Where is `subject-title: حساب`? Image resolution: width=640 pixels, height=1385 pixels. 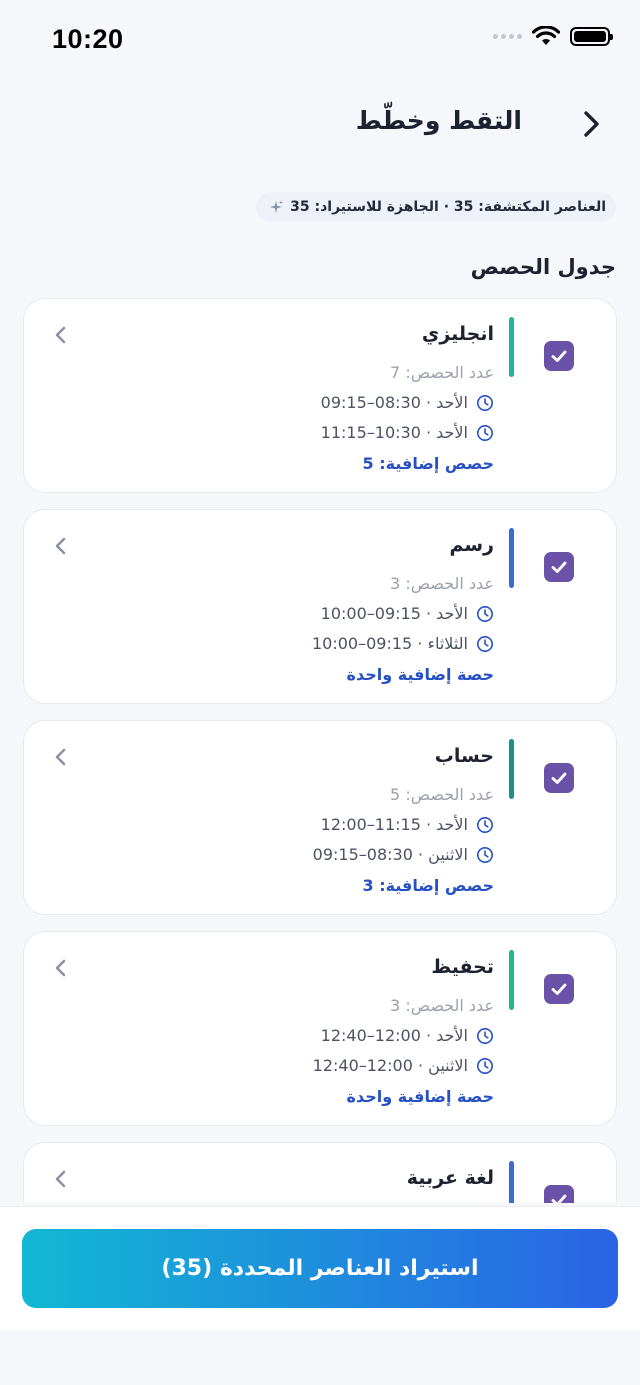 subject-title: حساب is located at coordinates (464, 756).